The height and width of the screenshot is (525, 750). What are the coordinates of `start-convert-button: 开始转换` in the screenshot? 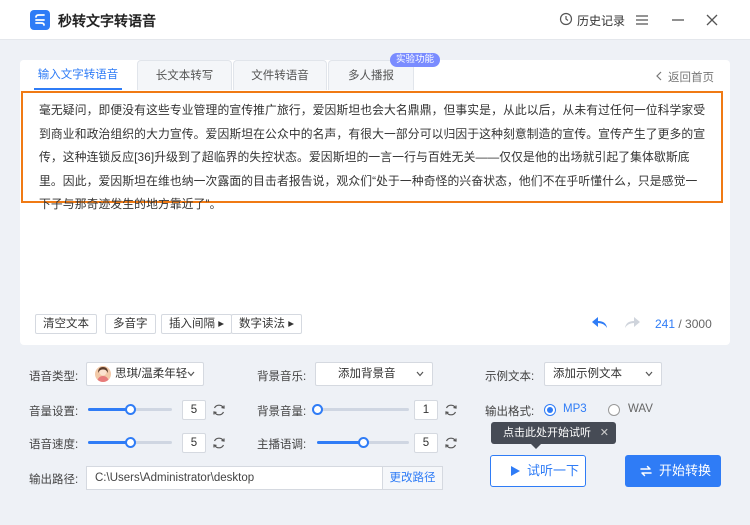 It's located at (673, 471).